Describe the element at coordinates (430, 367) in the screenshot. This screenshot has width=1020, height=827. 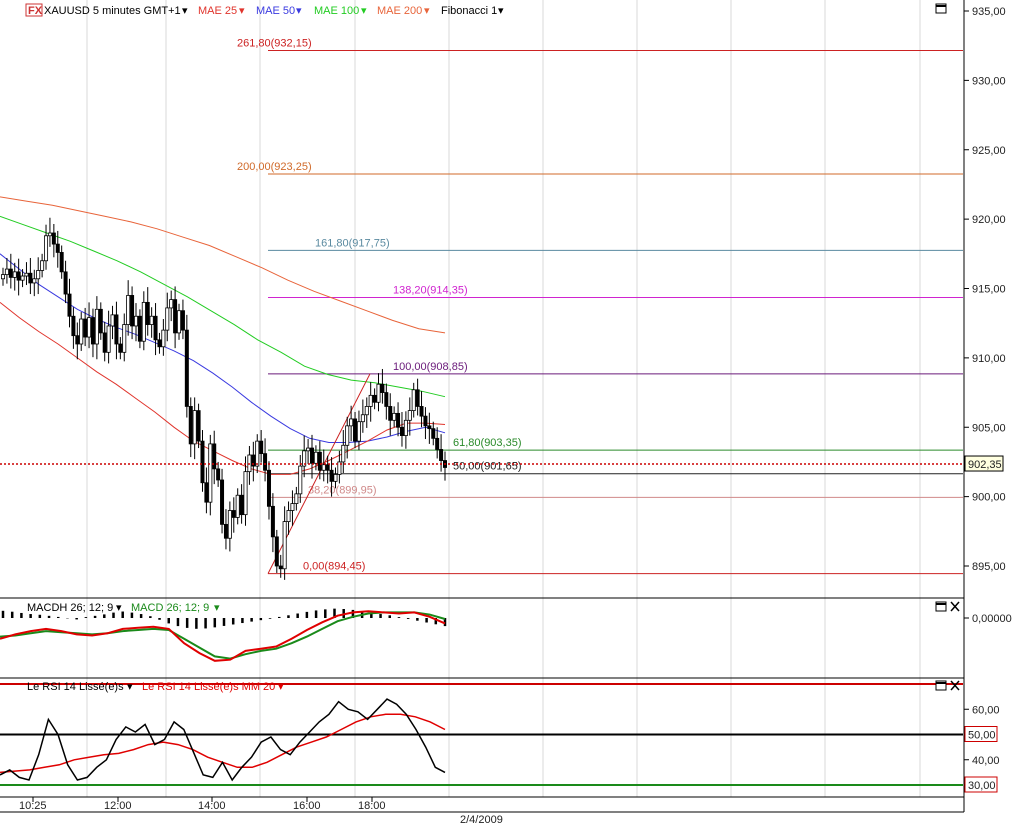
I see `fibonacci-level-label: 100,00(908,85)` at that location.